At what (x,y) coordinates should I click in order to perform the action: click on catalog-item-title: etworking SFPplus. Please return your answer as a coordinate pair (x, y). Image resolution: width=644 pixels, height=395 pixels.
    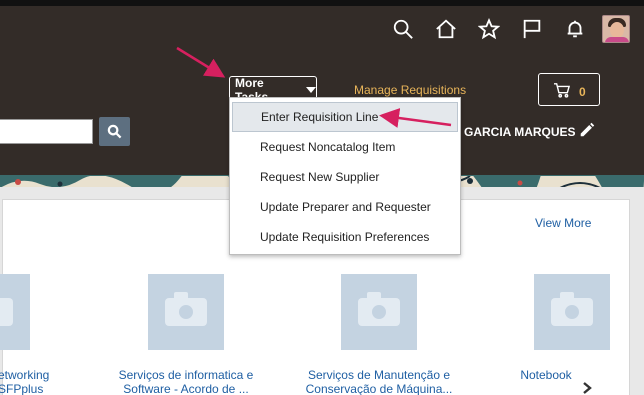
    Looking at the image, I should click on (28, 381).